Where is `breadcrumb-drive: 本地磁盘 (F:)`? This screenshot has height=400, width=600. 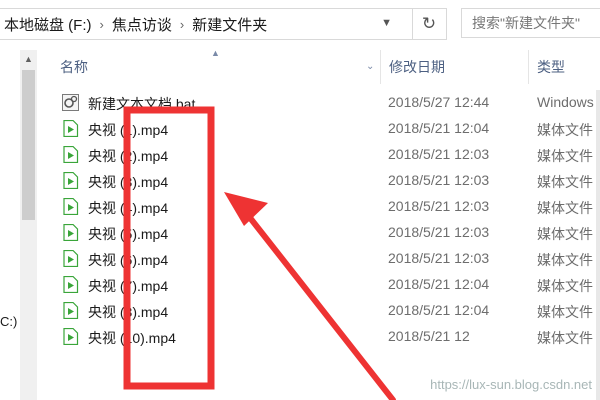 breadcrumb-drive: 本地磁盘 (F:) is located at coordinates (48, 24).